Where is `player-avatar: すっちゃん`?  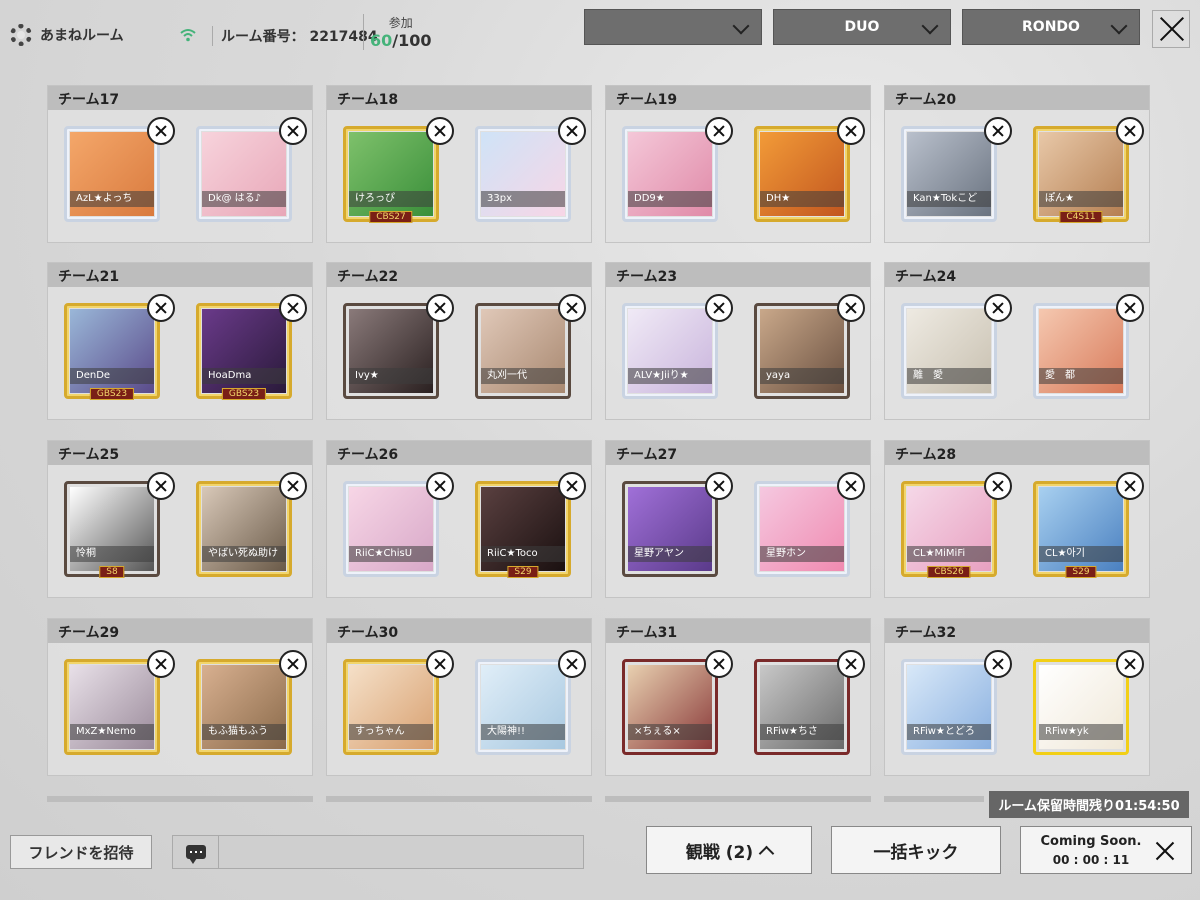 player-avatar: すっちゃん is located at coordinates (391, 707).